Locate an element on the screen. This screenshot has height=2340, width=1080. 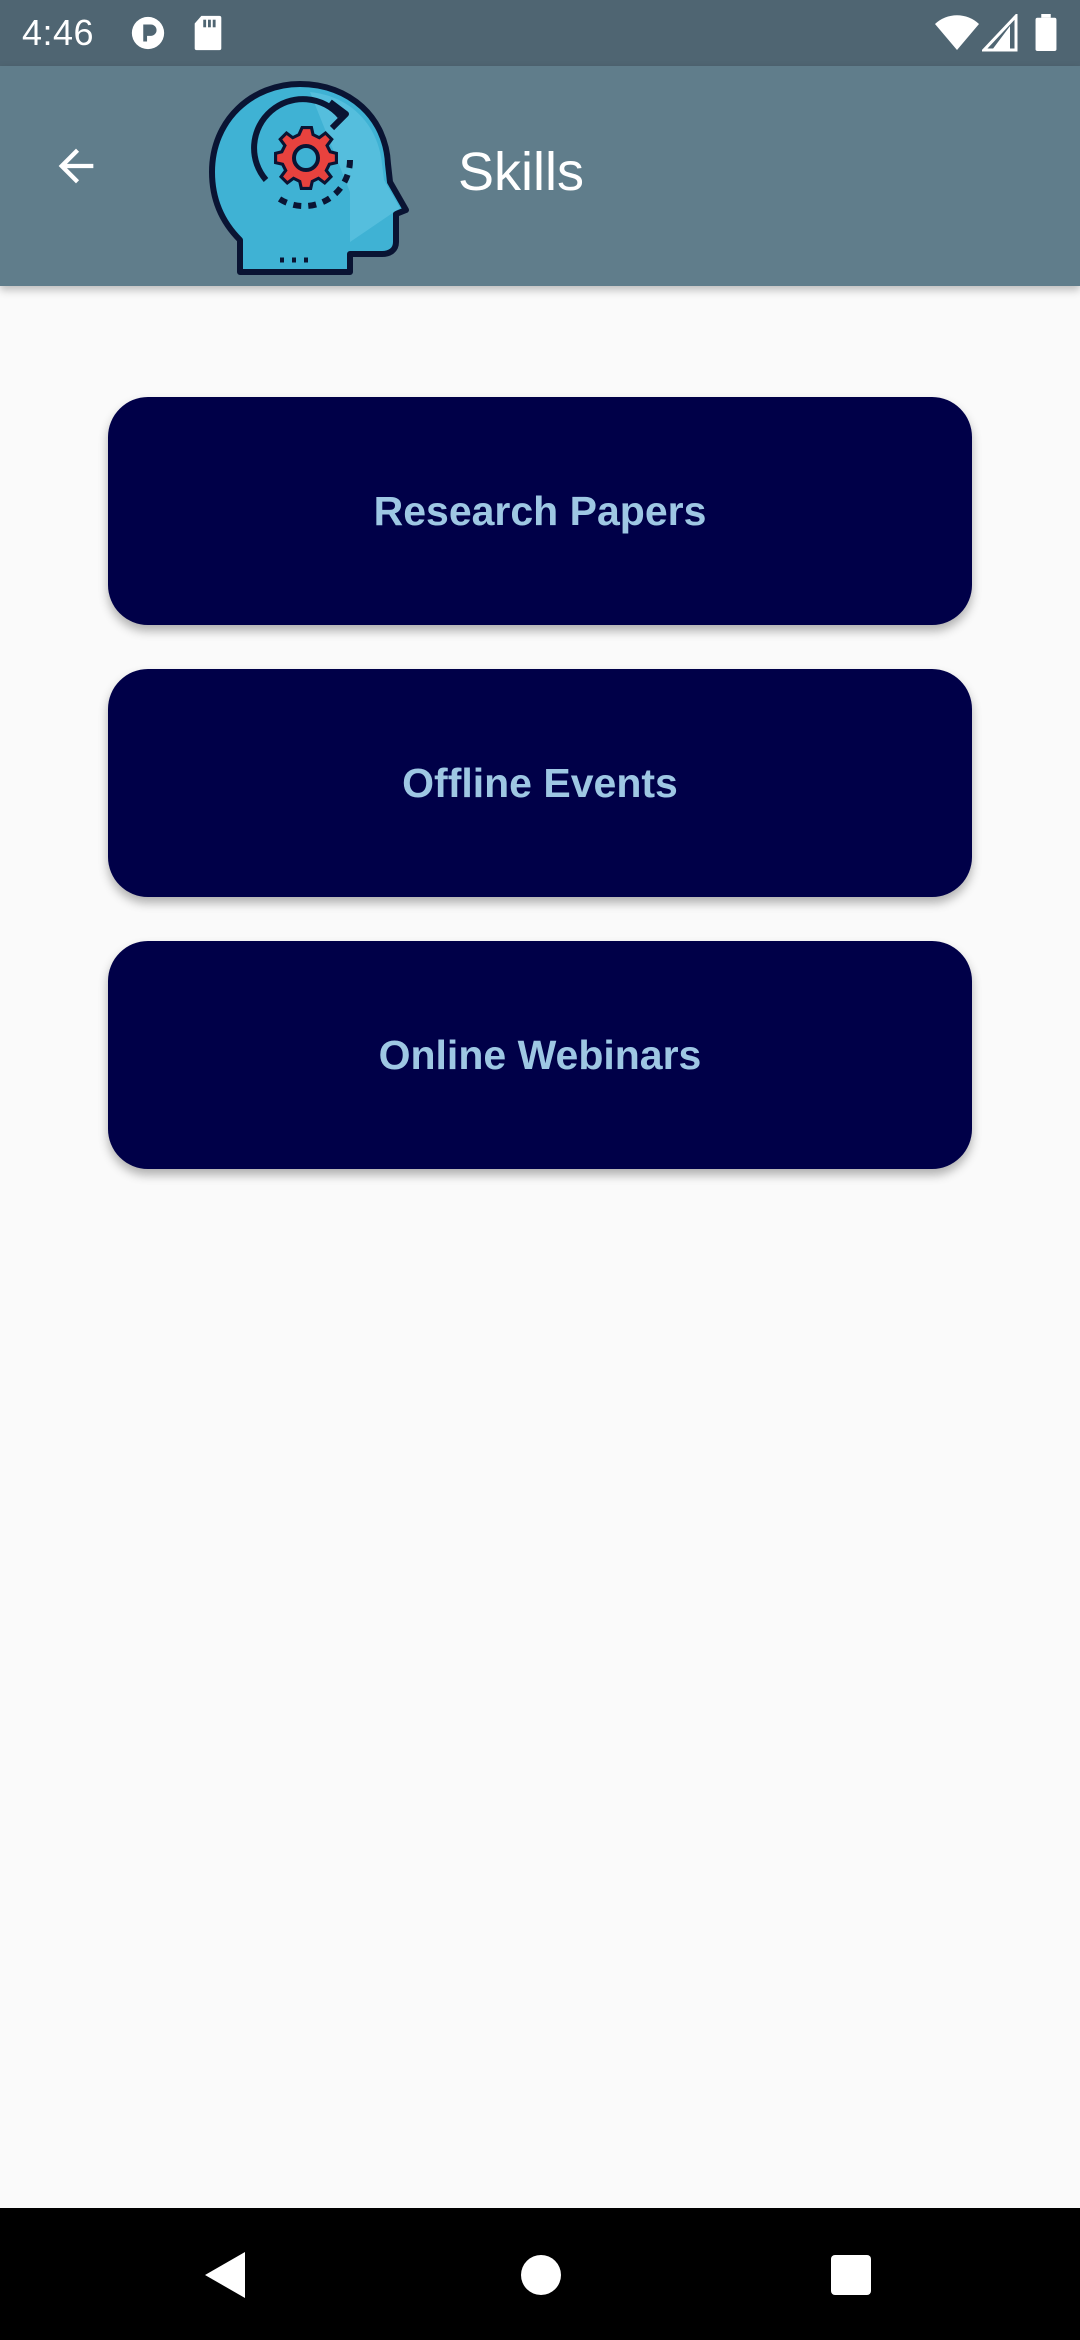
menu-card-label: Offline Events is located at coordinates (540, 782).